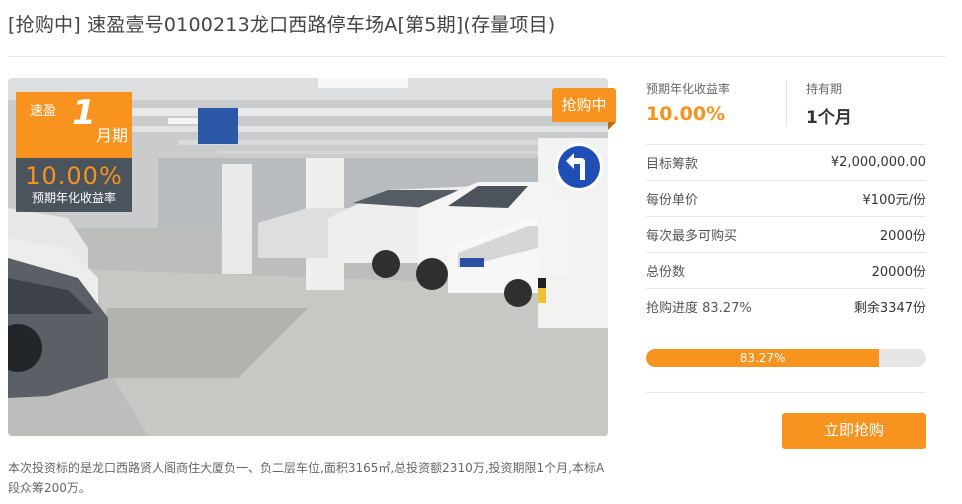 The width and height of the screenshot is (962, 504). Describe the element at coordinates (763, 358) in the screenshot. I see `progress-fill: 83.27%` at that location.